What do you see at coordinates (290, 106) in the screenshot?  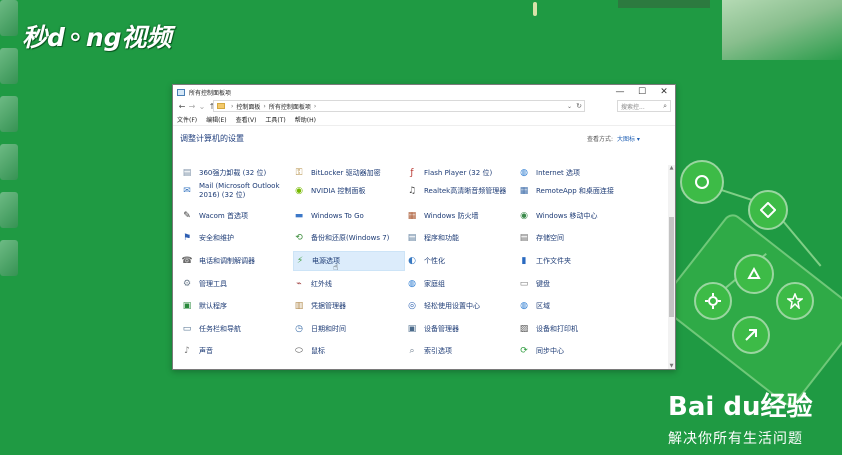 I see `breadcrumb-all-items: 所有控制面板项` at bounding box center [290, 106].